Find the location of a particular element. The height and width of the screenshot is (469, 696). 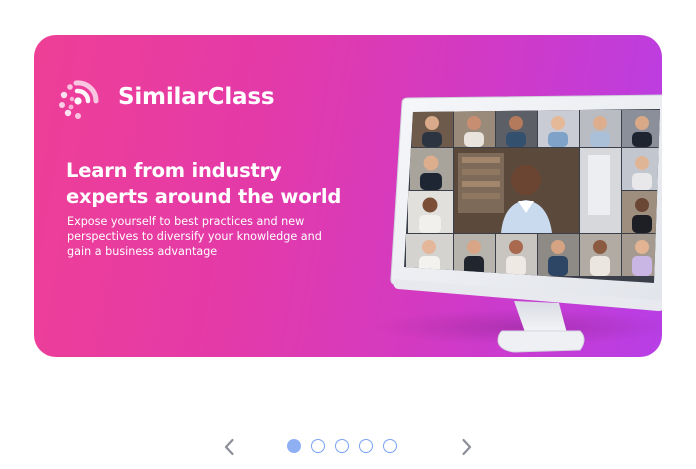

similarclass-logo-icon is located at coordinates (79, 99).